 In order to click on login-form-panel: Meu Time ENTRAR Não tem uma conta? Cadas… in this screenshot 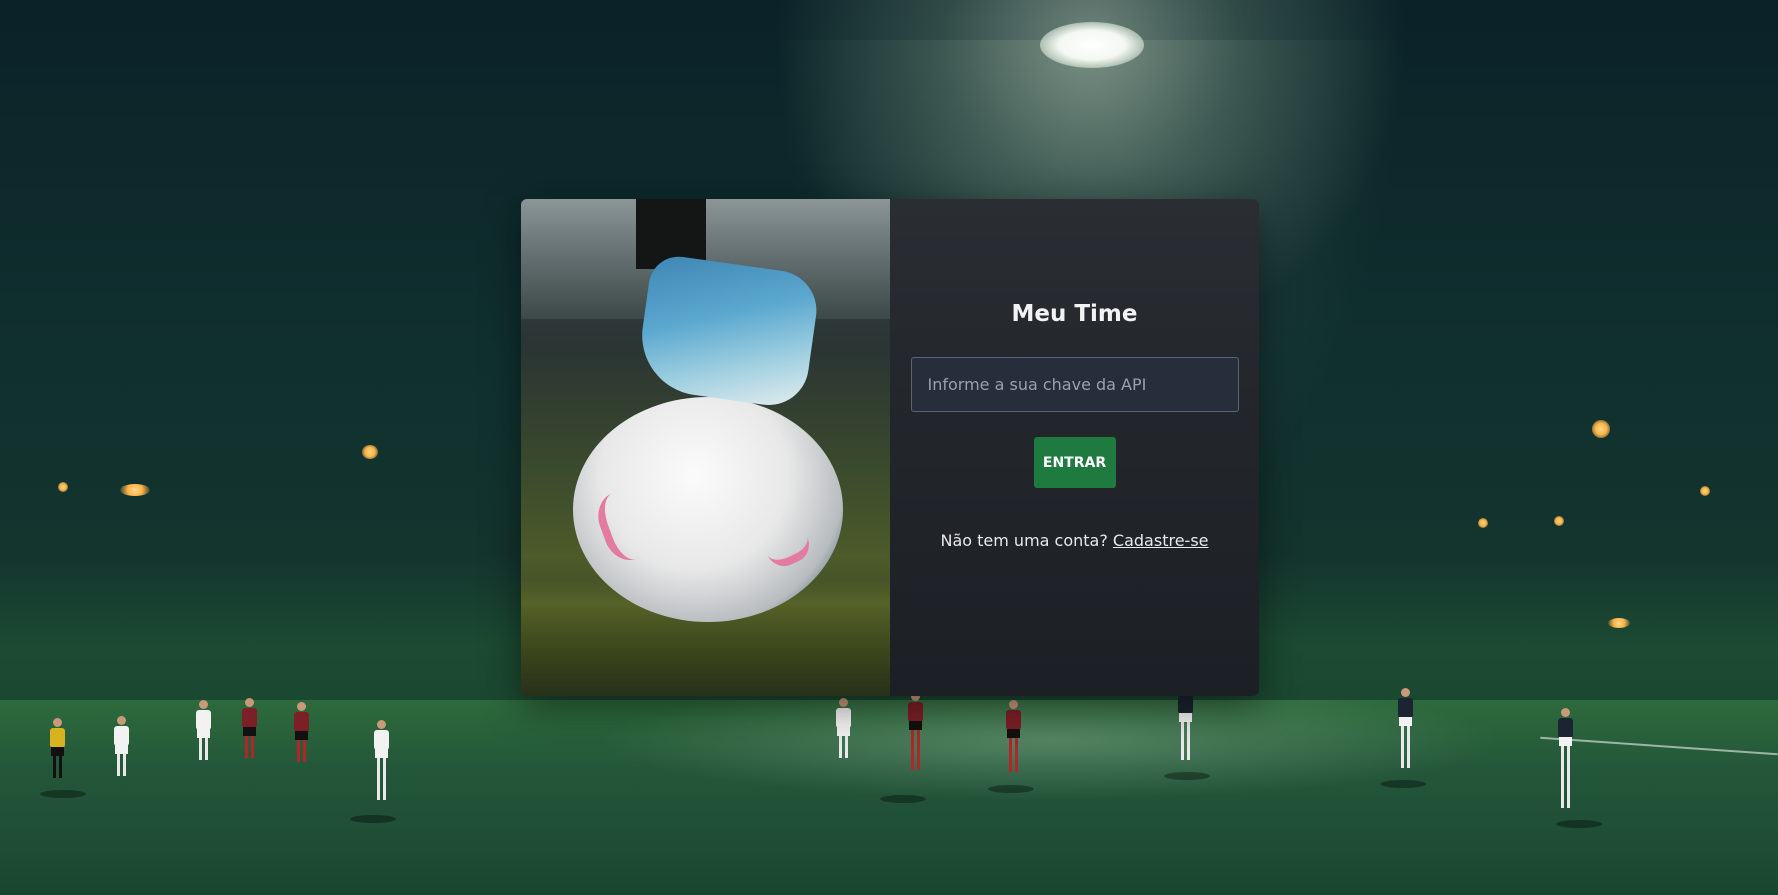, I will do `click(1074, 447)`.